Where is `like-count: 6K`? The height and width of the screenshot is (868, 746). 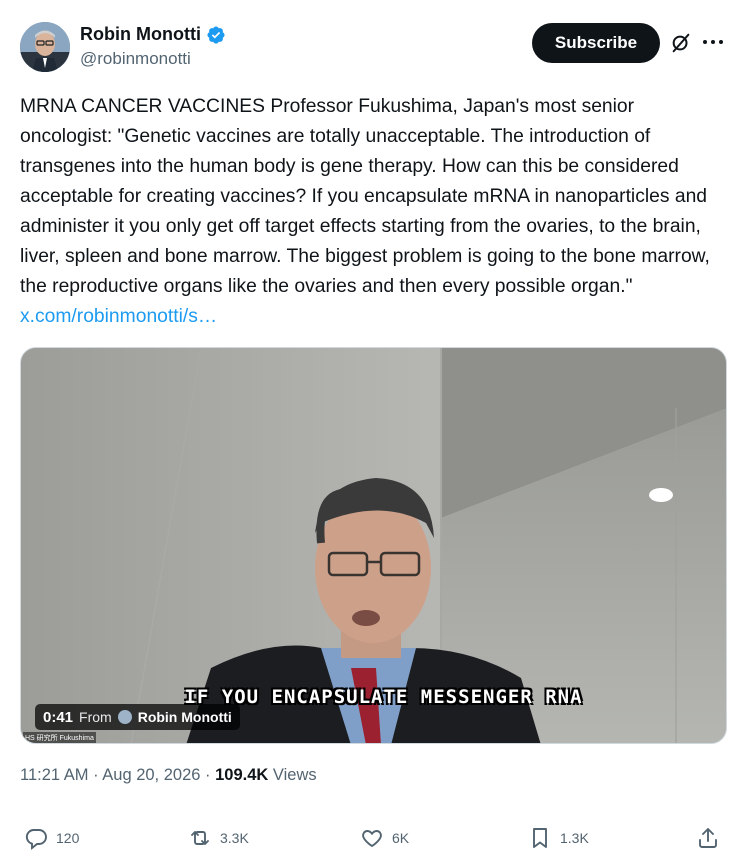
like-count: 6K is located at coordinates (401, 838).